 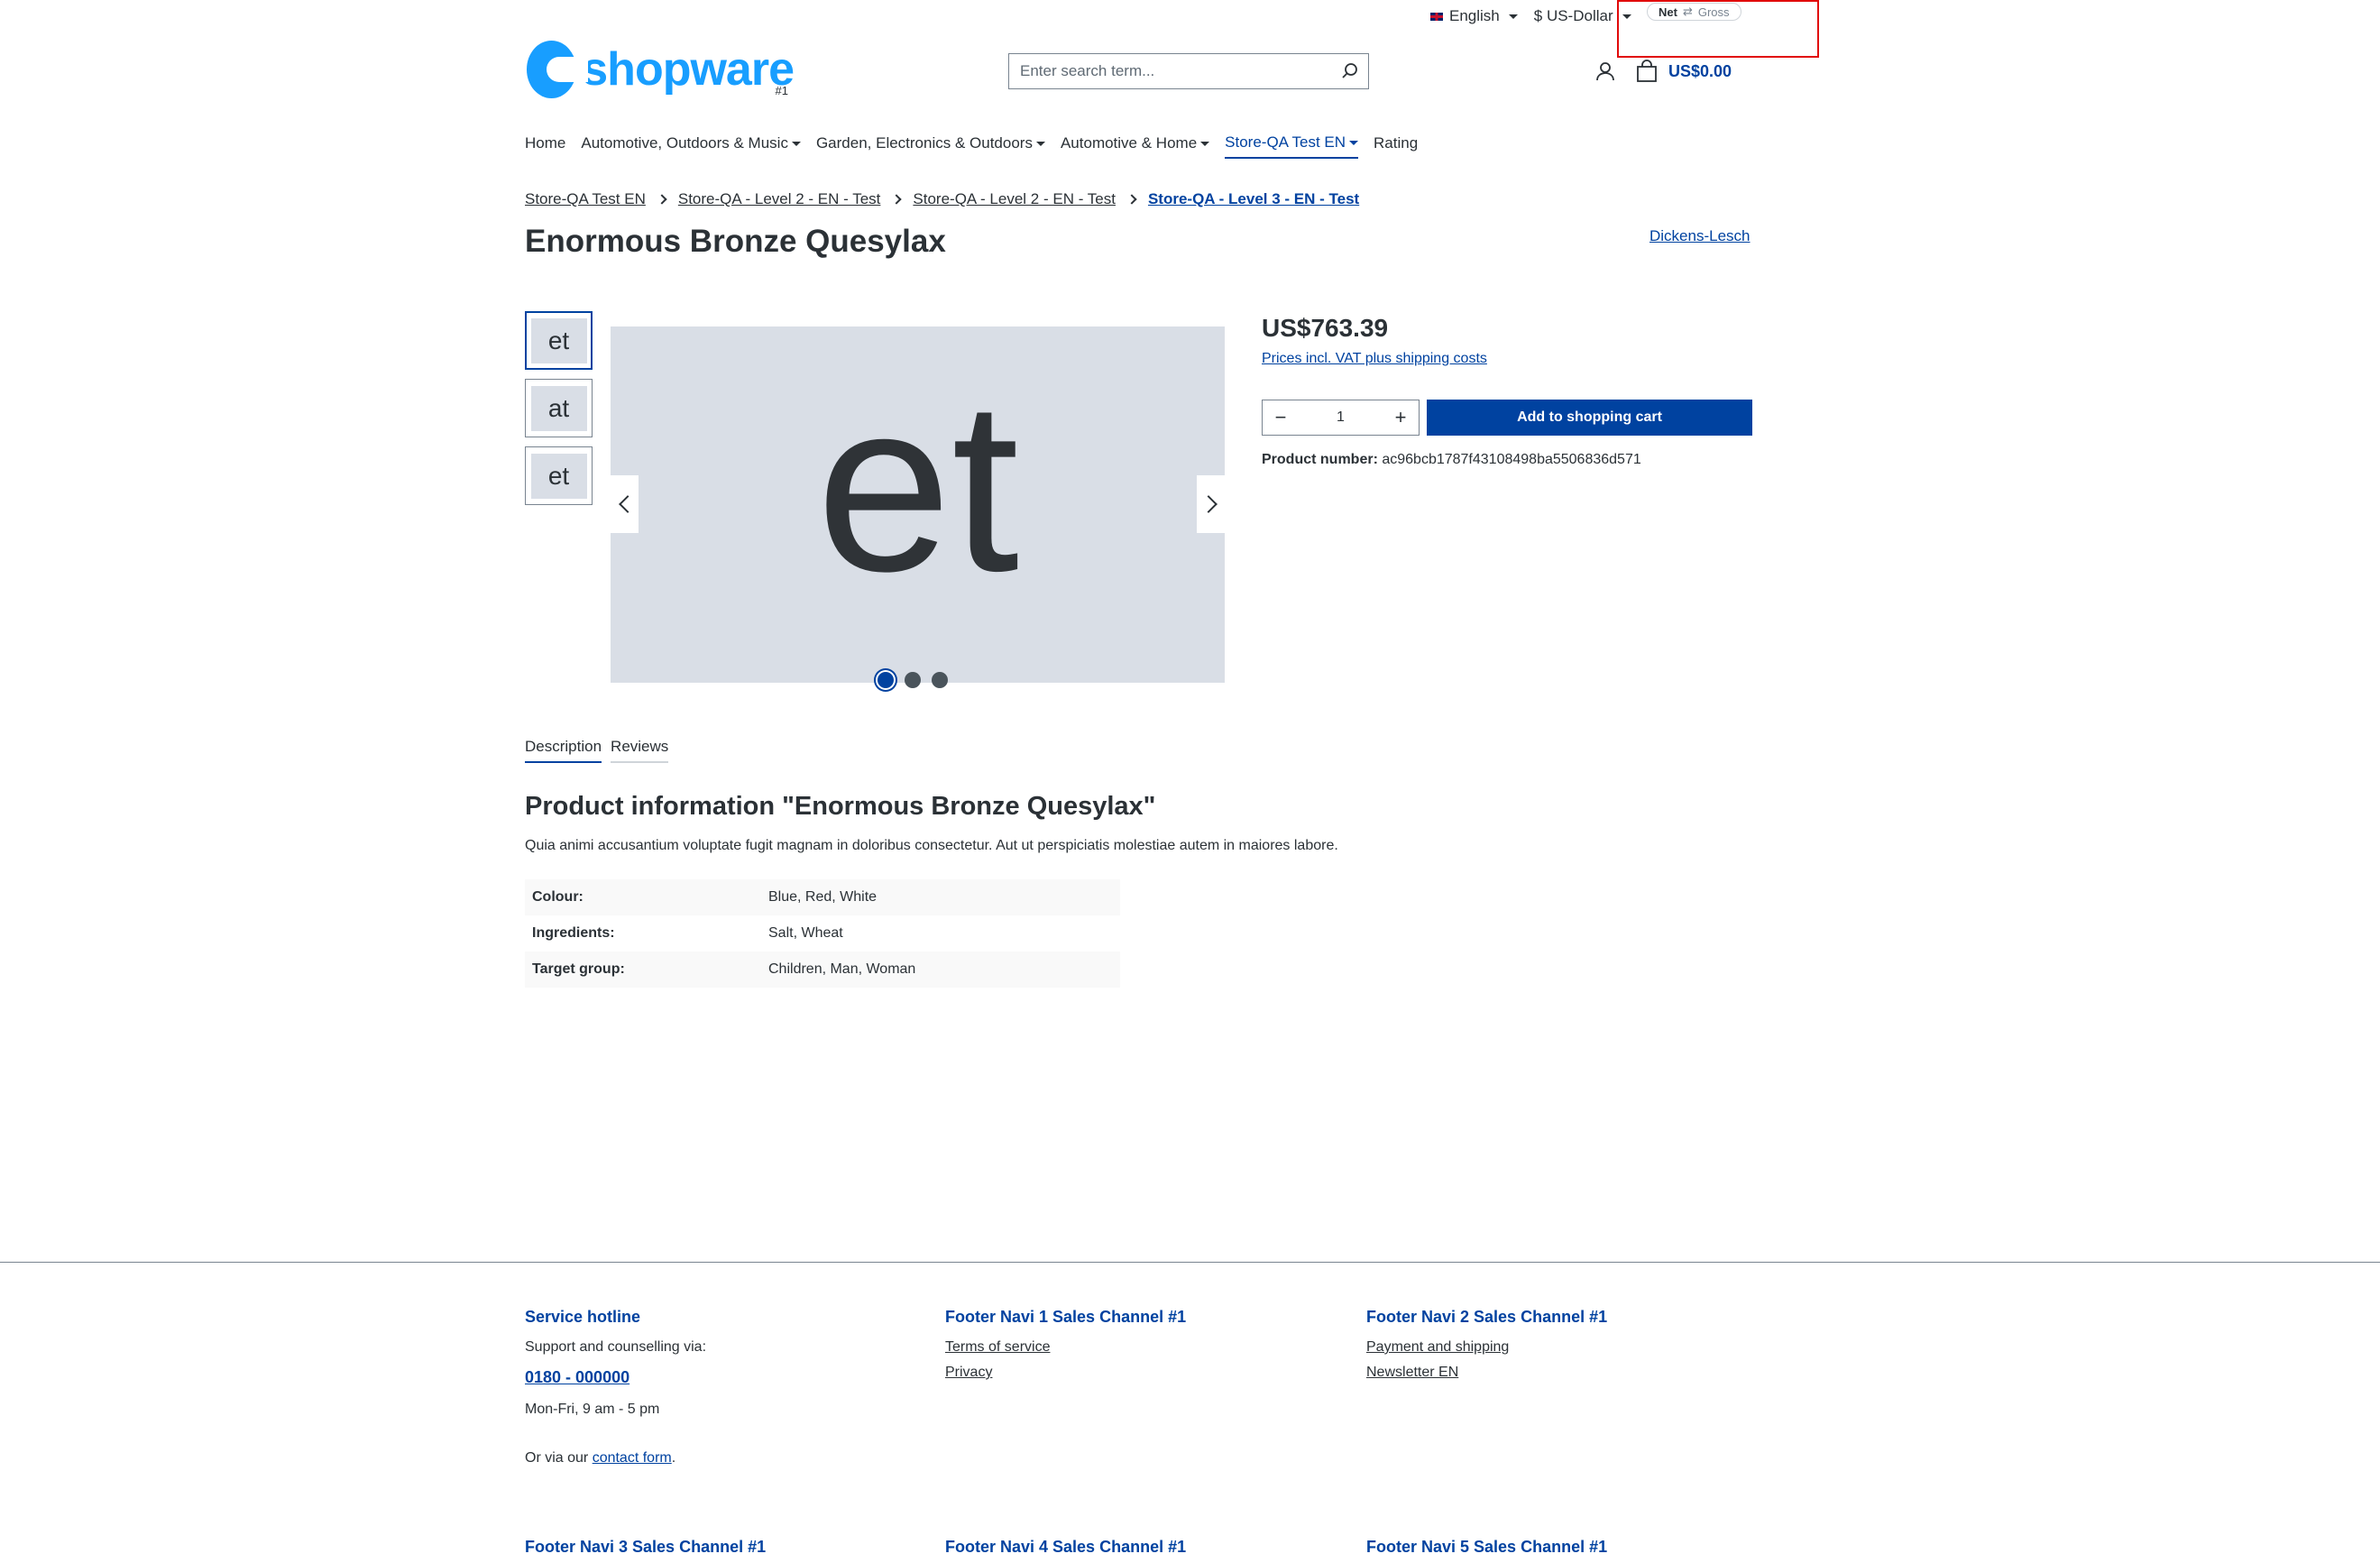 I want to click on nav-label: Store-QA Test EN, so click(x=1285, y=142).